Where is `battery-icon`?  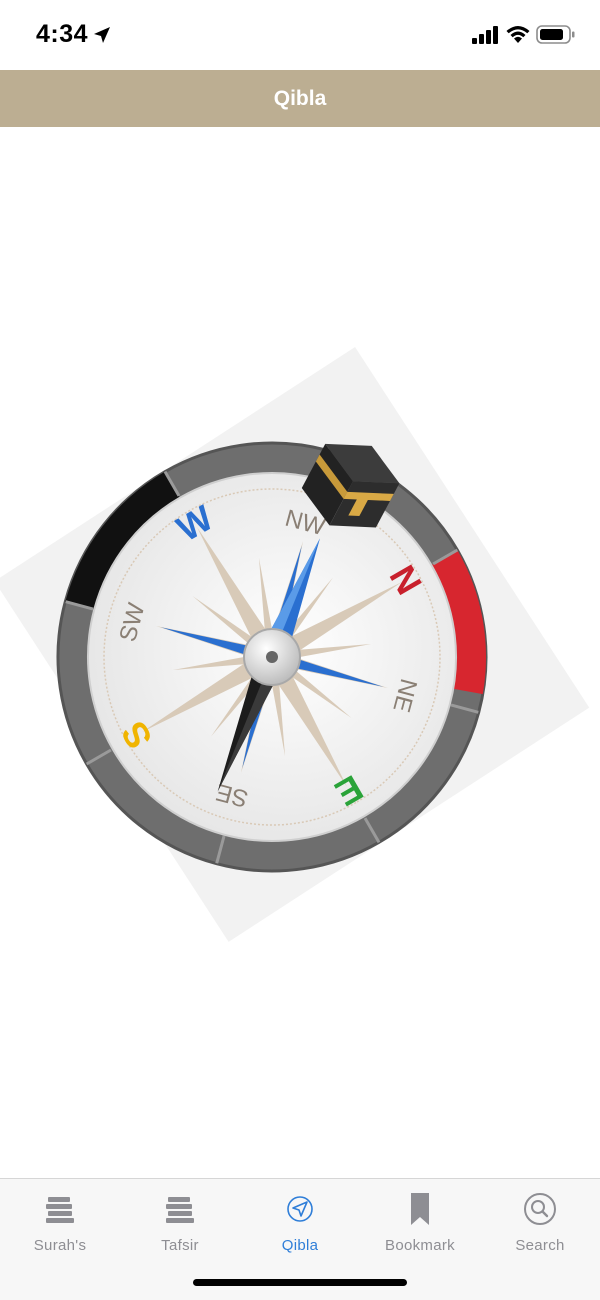 battery-icon is located at coordinates (555, 34).